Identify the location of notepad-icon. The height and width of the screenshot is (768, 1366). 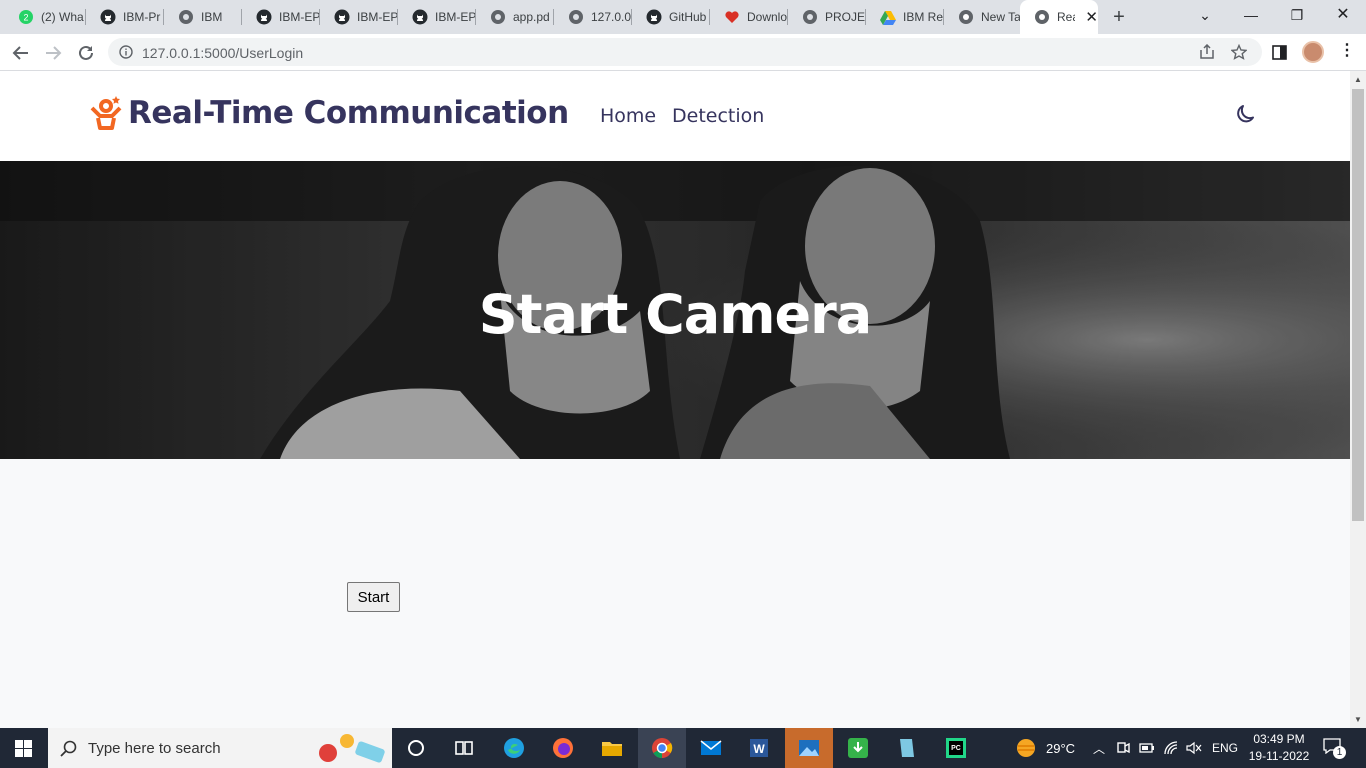
(907, 748).